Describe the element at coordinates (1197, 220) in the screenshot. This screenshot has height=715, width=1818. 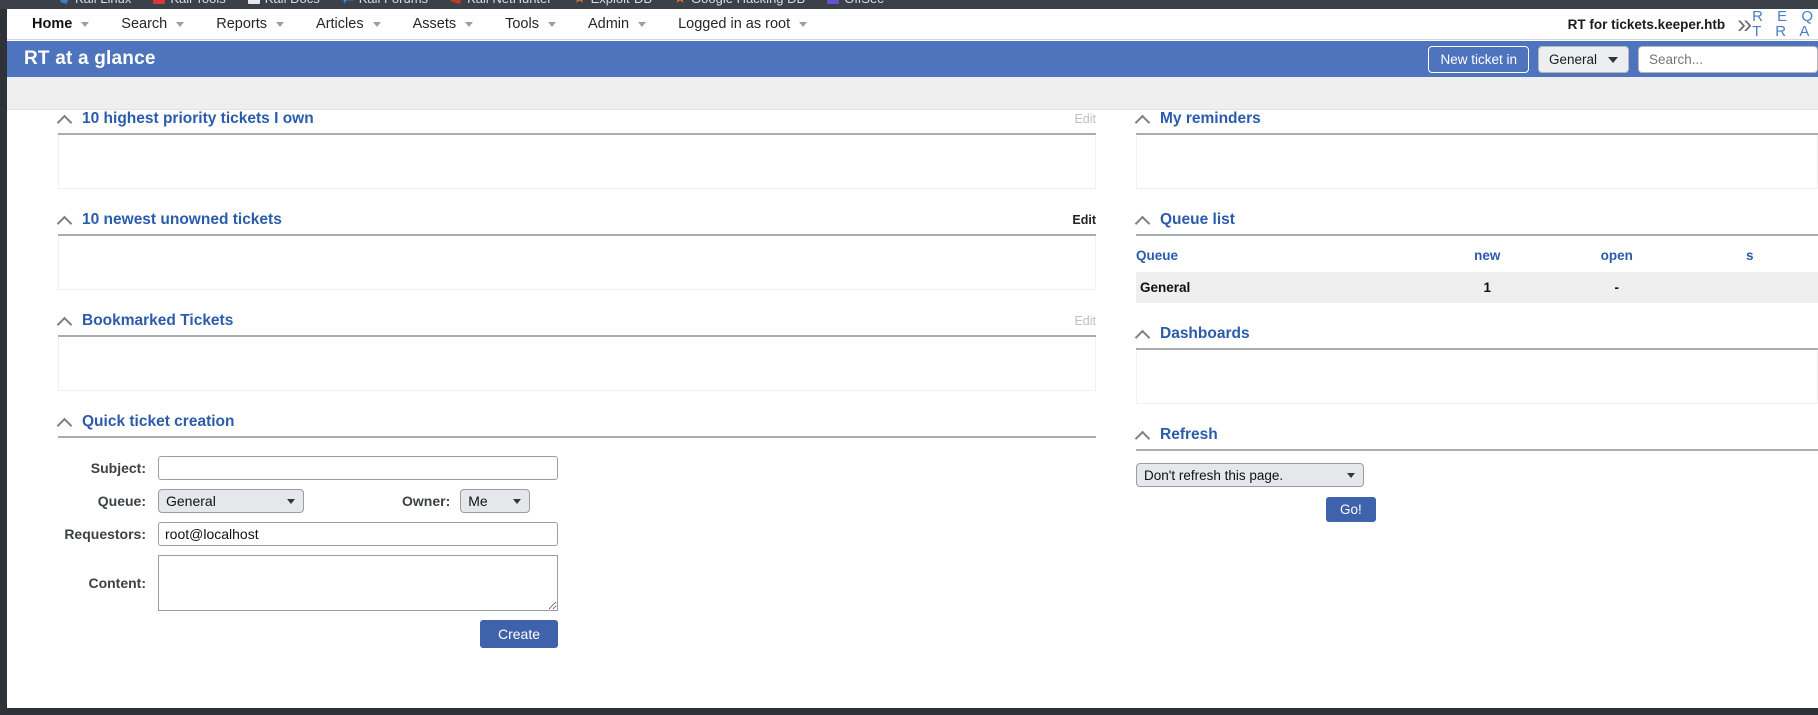
I see `portlet-title: Queue list` at that location.